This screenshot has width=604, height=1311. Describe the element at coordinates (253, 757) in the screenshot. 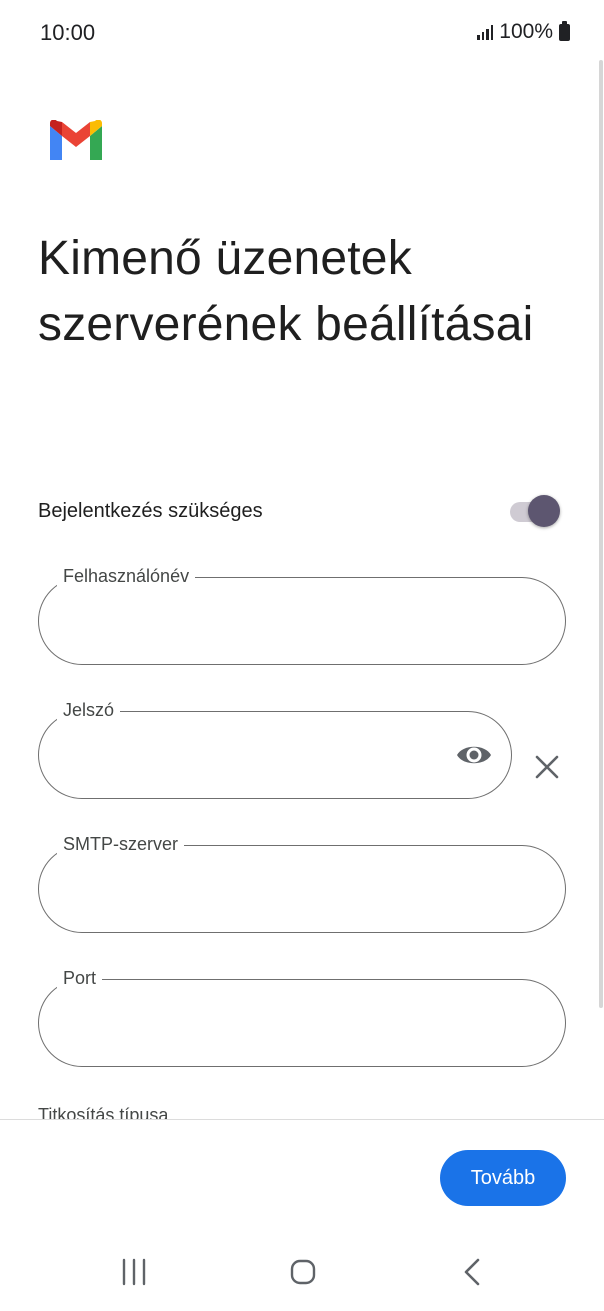

I see `password-input` at that location.